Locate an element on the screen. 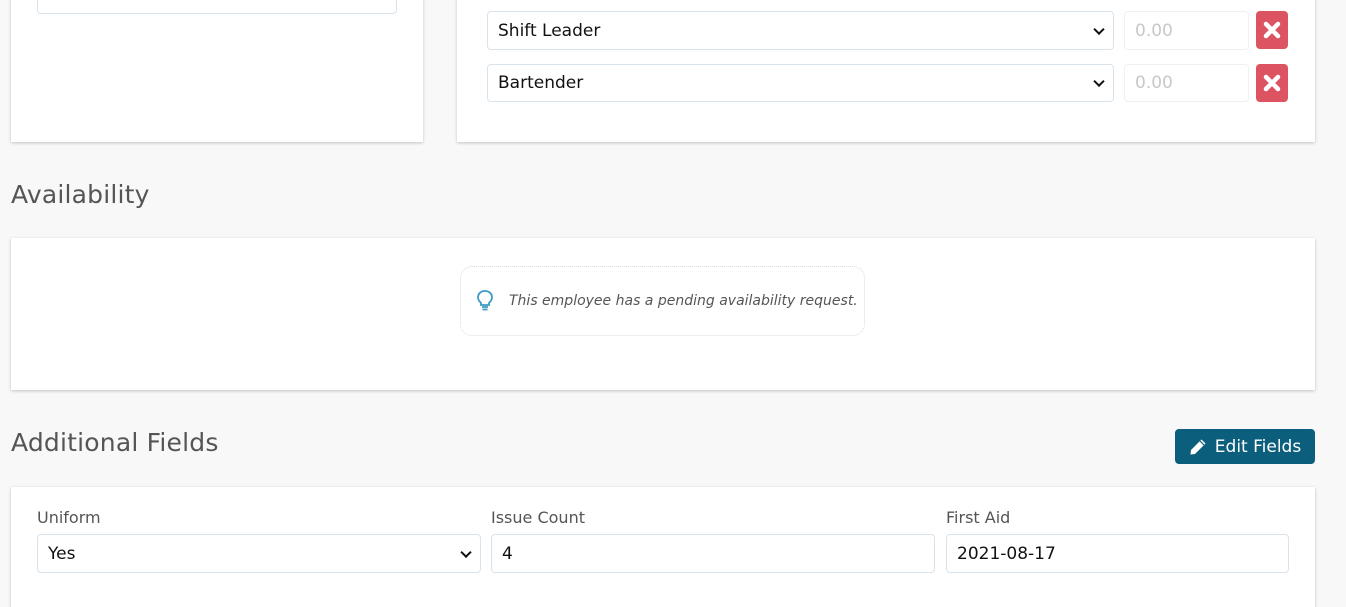 The width and height of the screenshot is (1346, 607). availability-title: Availability is located at coordinates (80, 194).